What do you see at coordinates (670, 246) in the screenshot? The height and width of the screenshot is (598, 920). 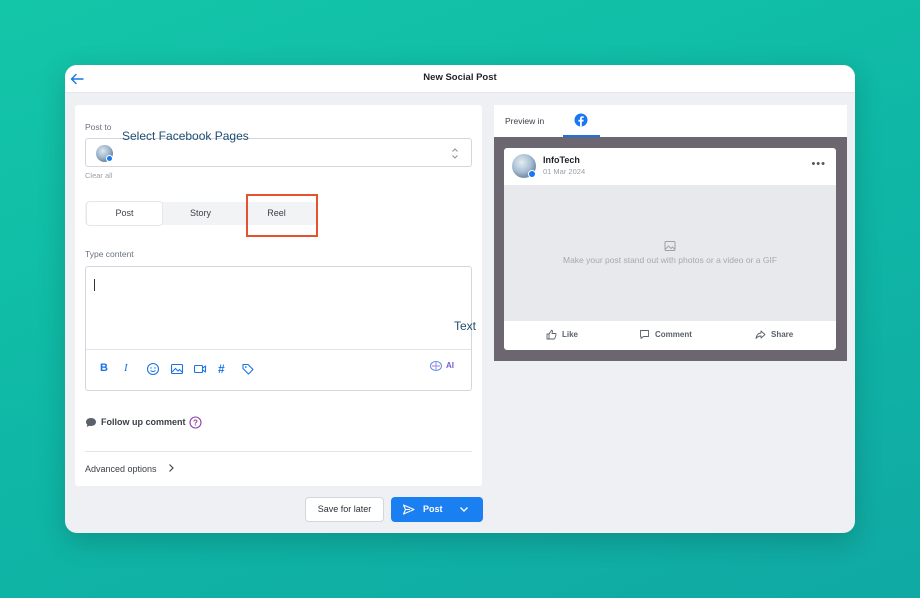 I see `photo-icon` at bounding box center [670, 246].